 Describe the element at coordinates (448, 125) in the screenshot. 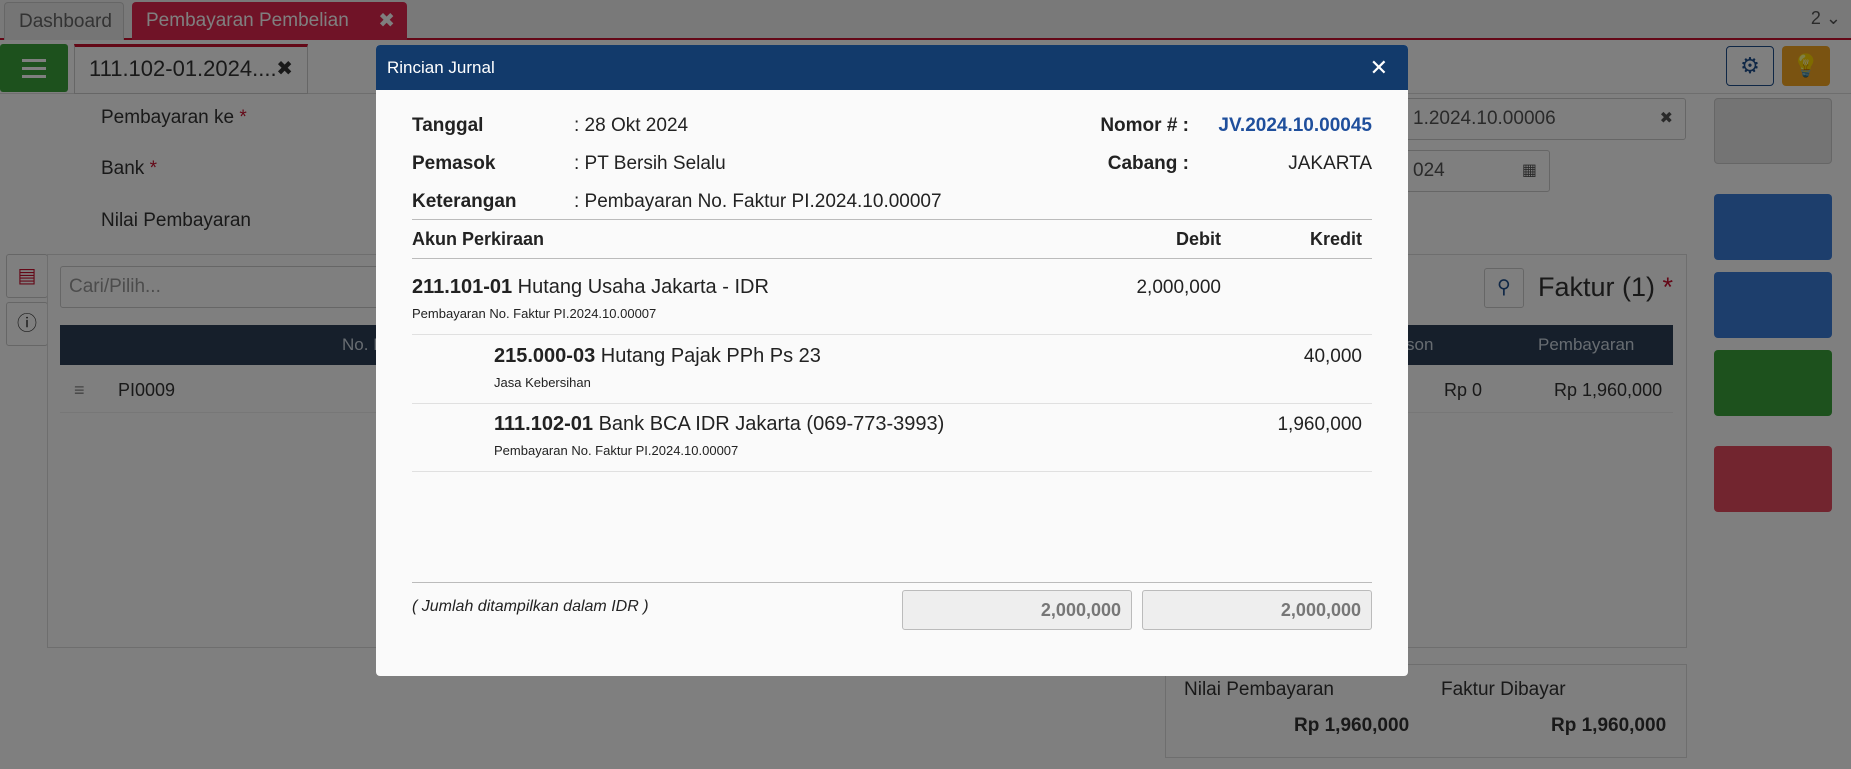

I see `date-label: Tanggal` at that location.